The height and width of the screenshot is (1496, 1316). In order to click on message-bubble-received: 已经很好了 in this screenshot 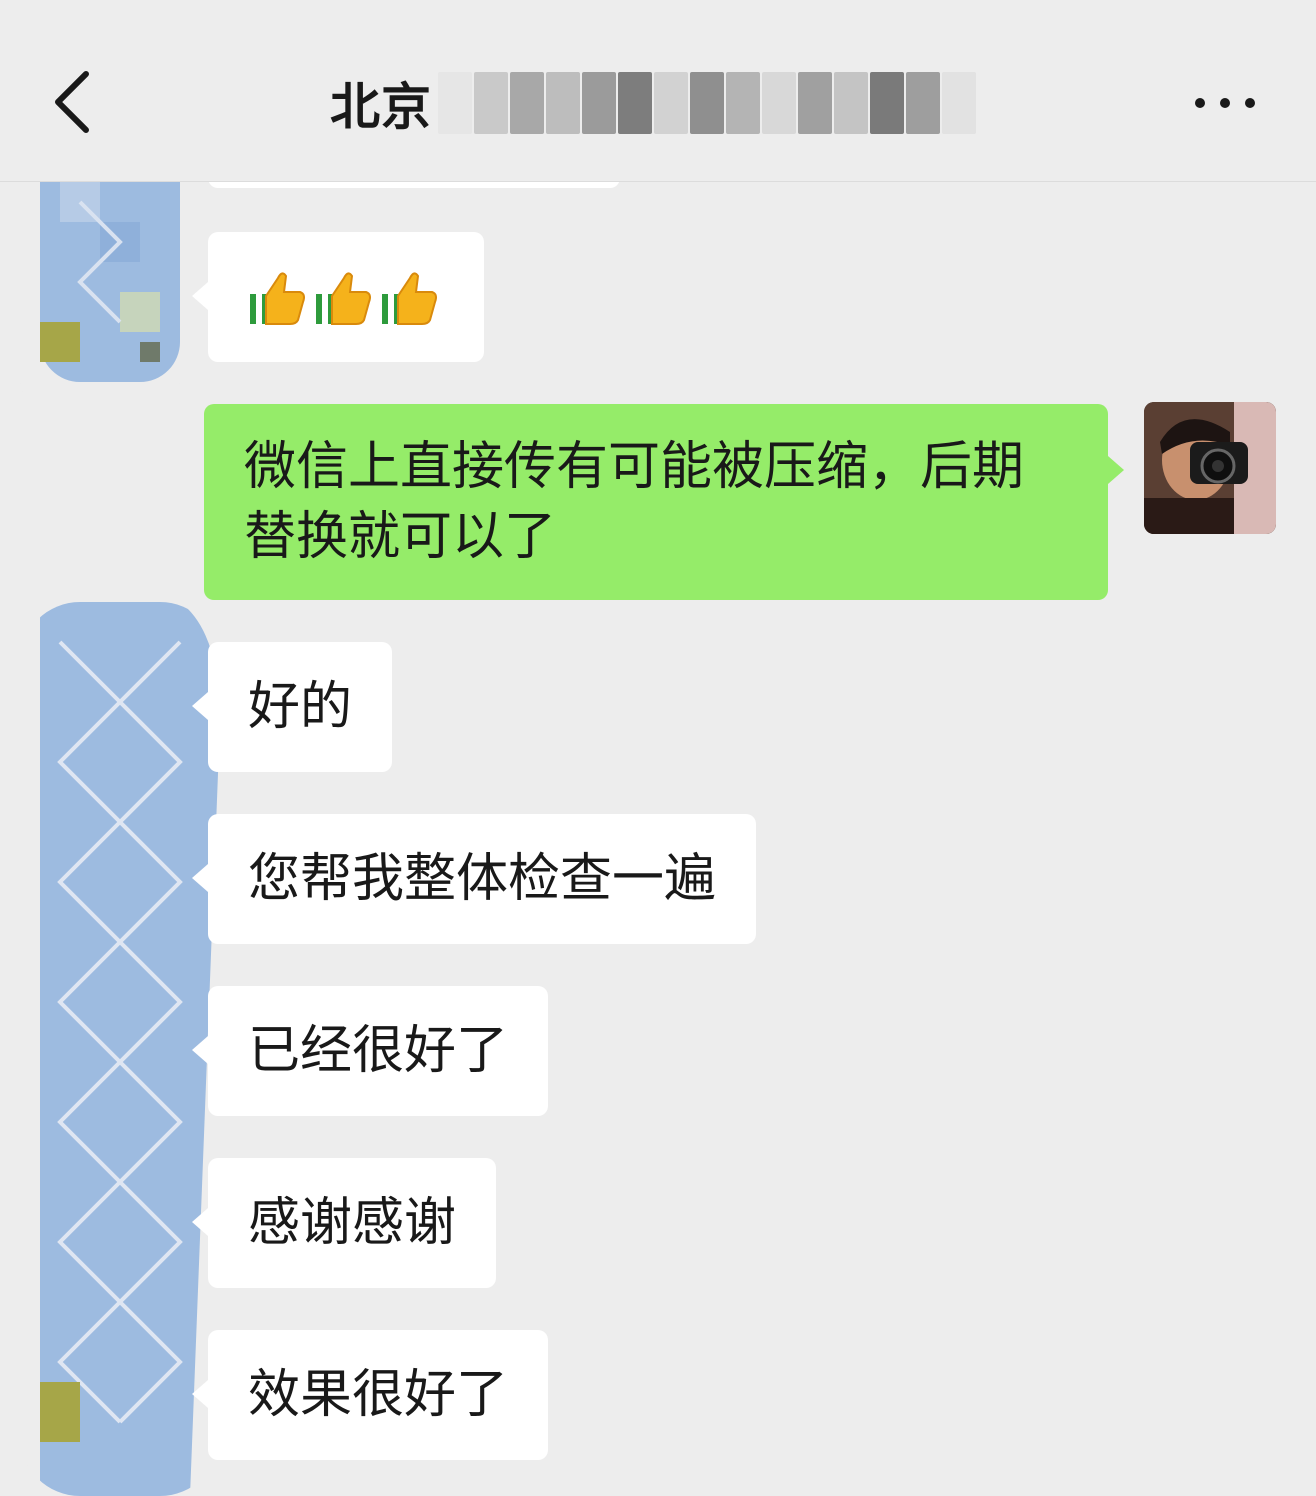, I will do `click(370, 1051)`.